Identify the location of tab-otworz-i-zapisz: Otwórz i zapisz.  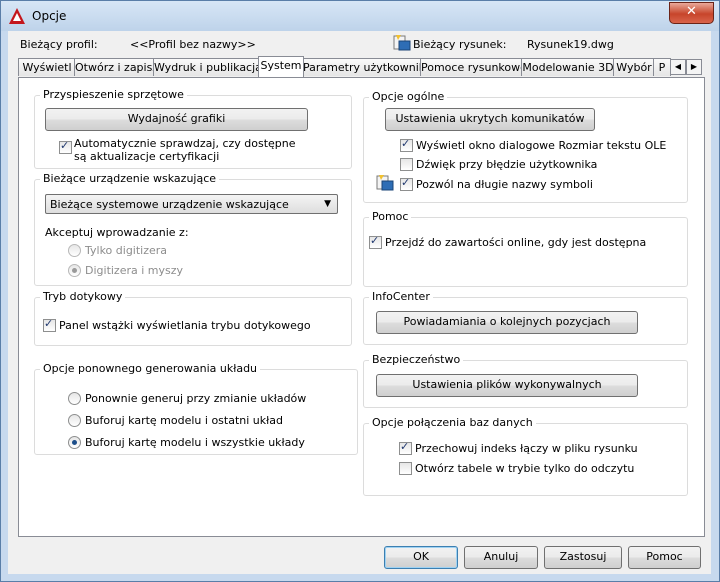
(114, 67).